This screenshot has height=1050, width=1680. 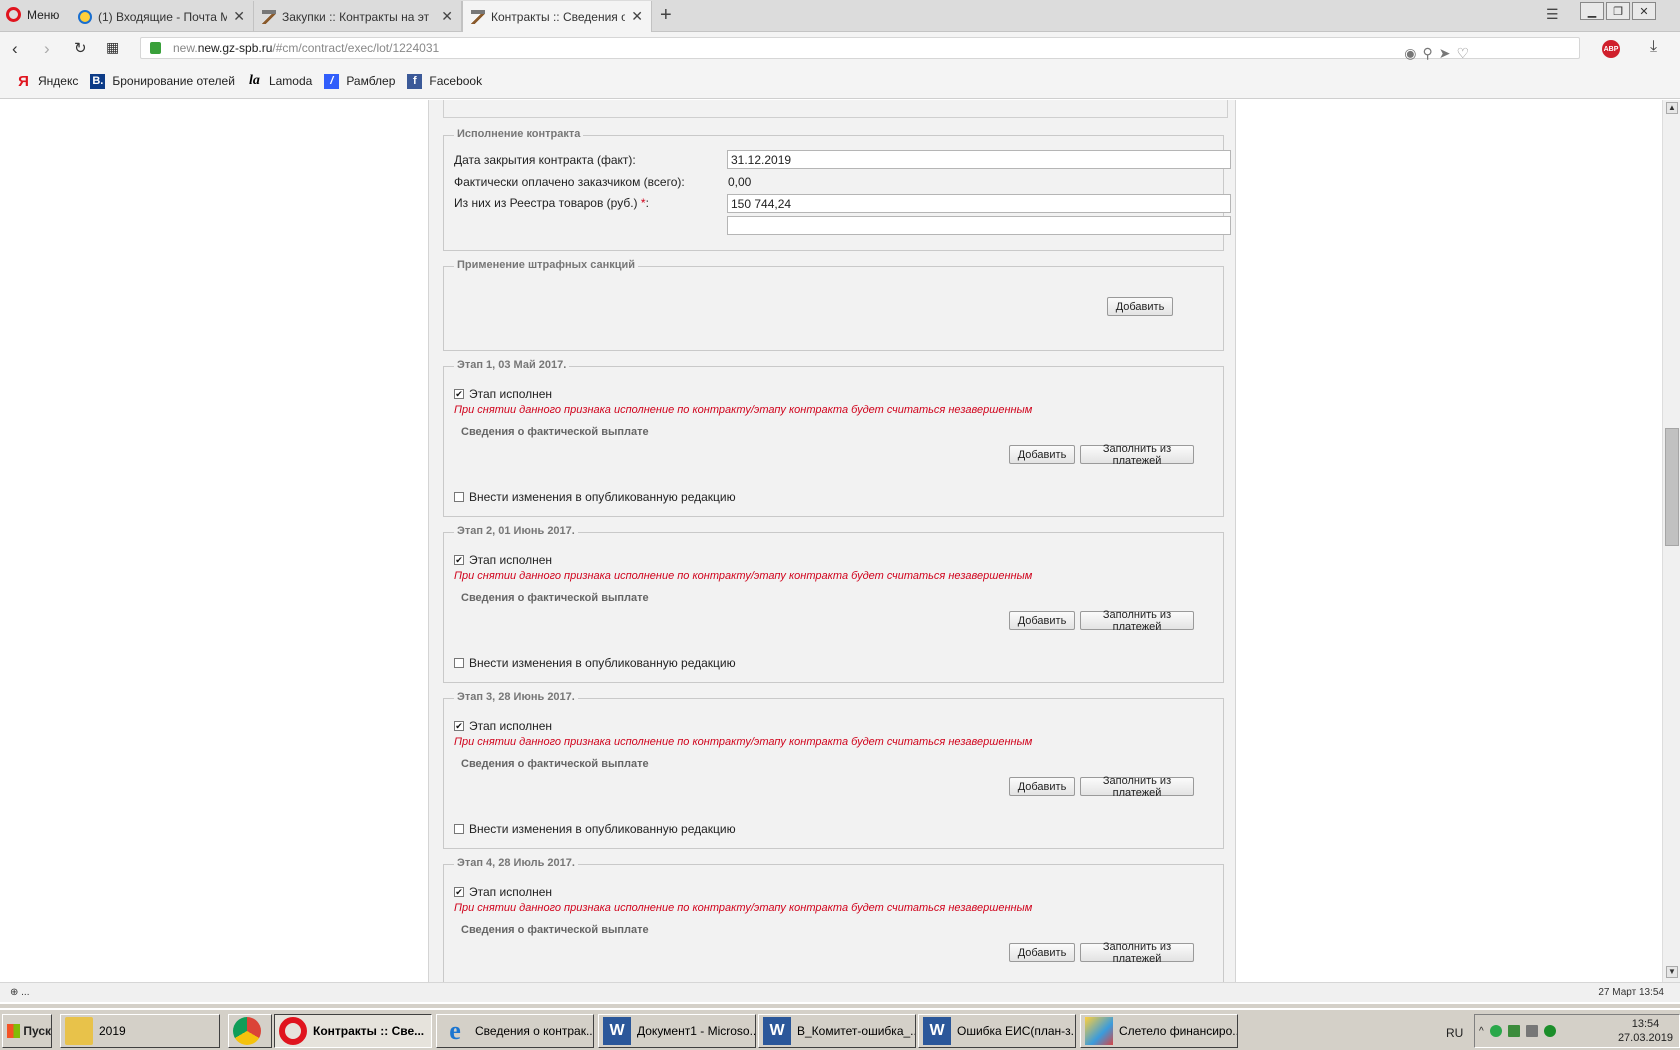 What do you see at coordinates (1644, 11) in the screenshot?
I see `close-window-icon: ✕` at bounding box center [1644, 11].